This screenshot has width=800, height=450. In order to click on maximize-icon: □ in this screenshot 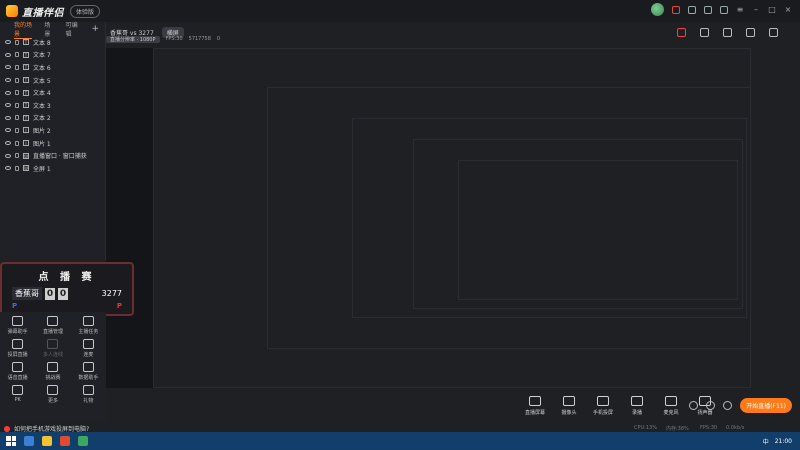, I will do `click(772, 9)`.